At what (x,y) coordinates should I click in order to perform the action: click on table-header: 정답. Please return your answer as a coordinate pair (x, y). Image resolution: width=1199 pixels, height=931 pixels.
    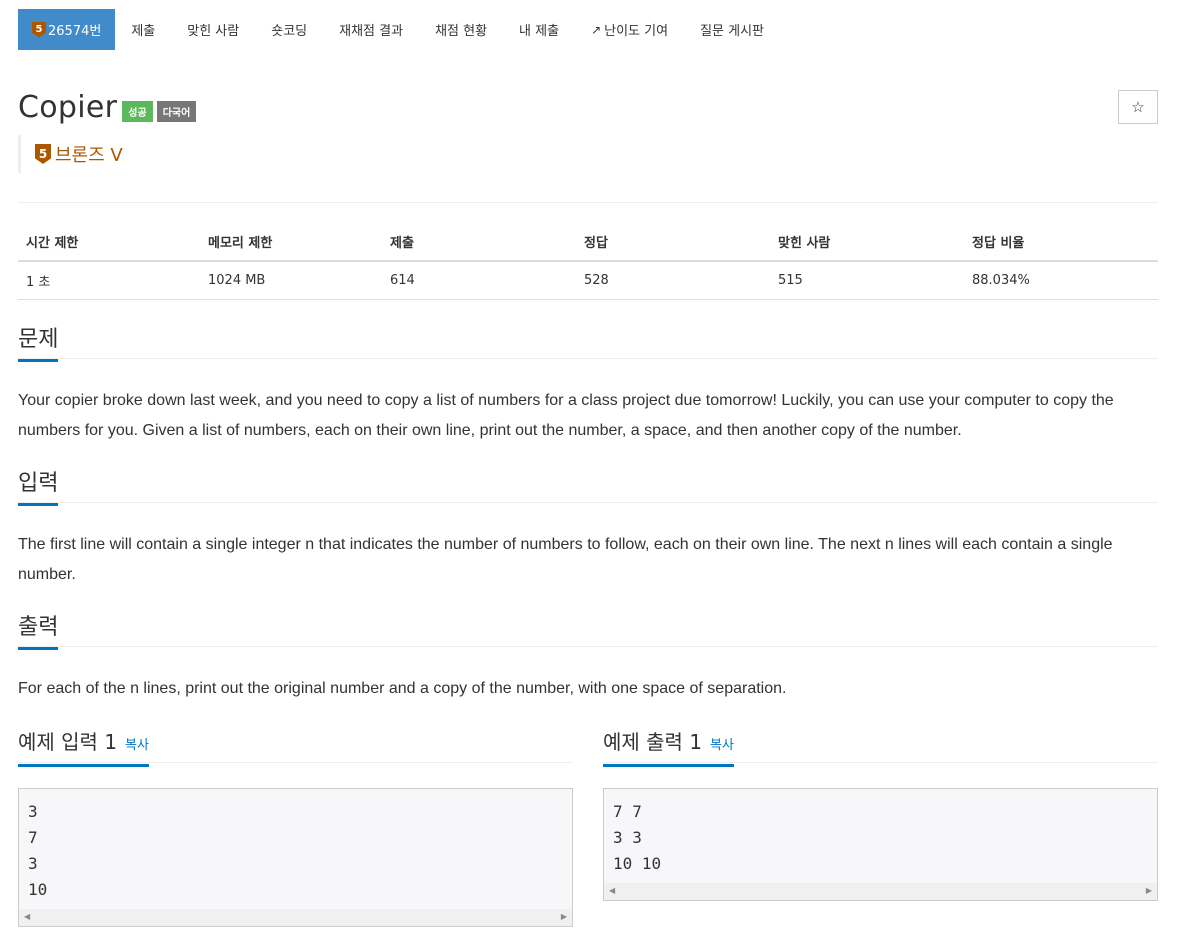
    Looking at the image, I should click on (673, 242).